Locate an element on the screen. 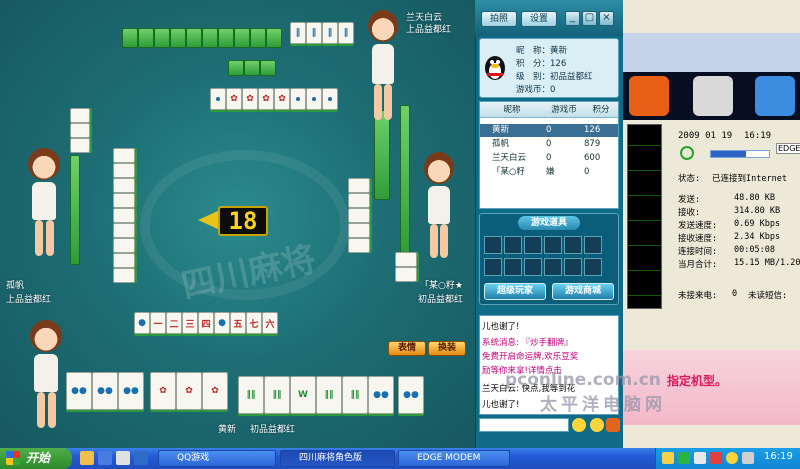 The height and width of the screenshot is (469, 800). send-icon is located at coordinates (613, 425).